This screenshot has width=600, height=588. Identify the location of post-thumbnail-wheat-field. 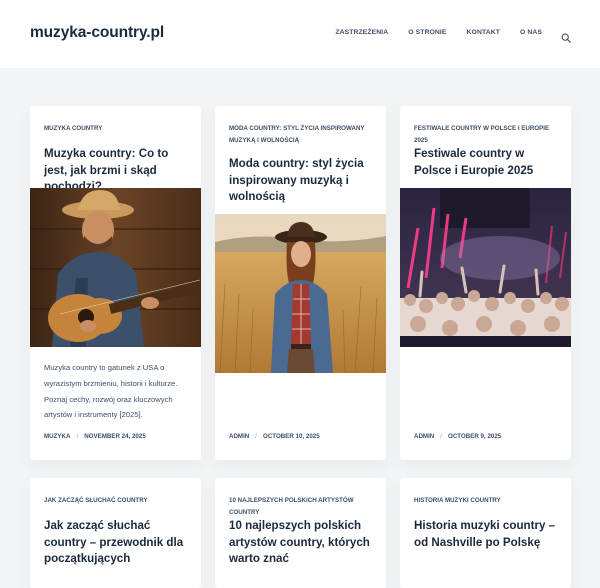
(300, 293).